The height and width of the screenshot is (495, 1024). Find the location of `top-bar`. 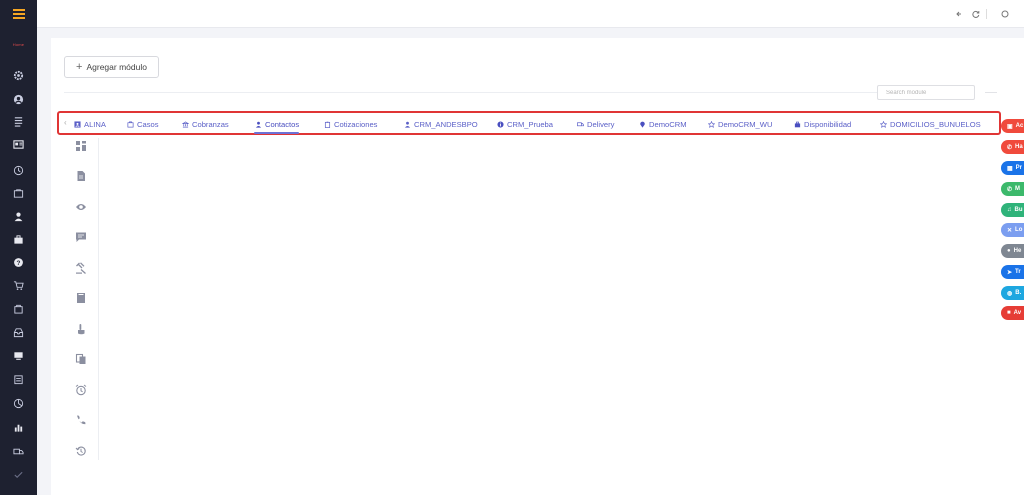

top-bar is located at coordinates (530, 14).